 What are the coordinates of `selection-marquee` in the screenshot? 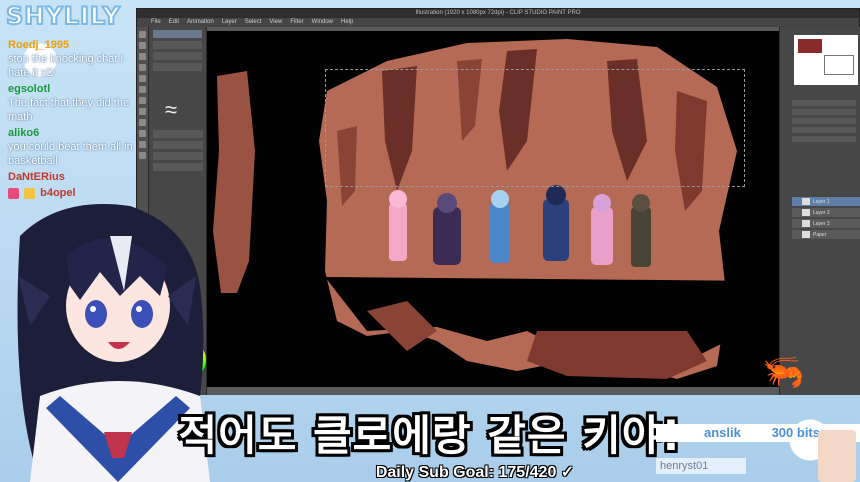 It's located at (535, 128).